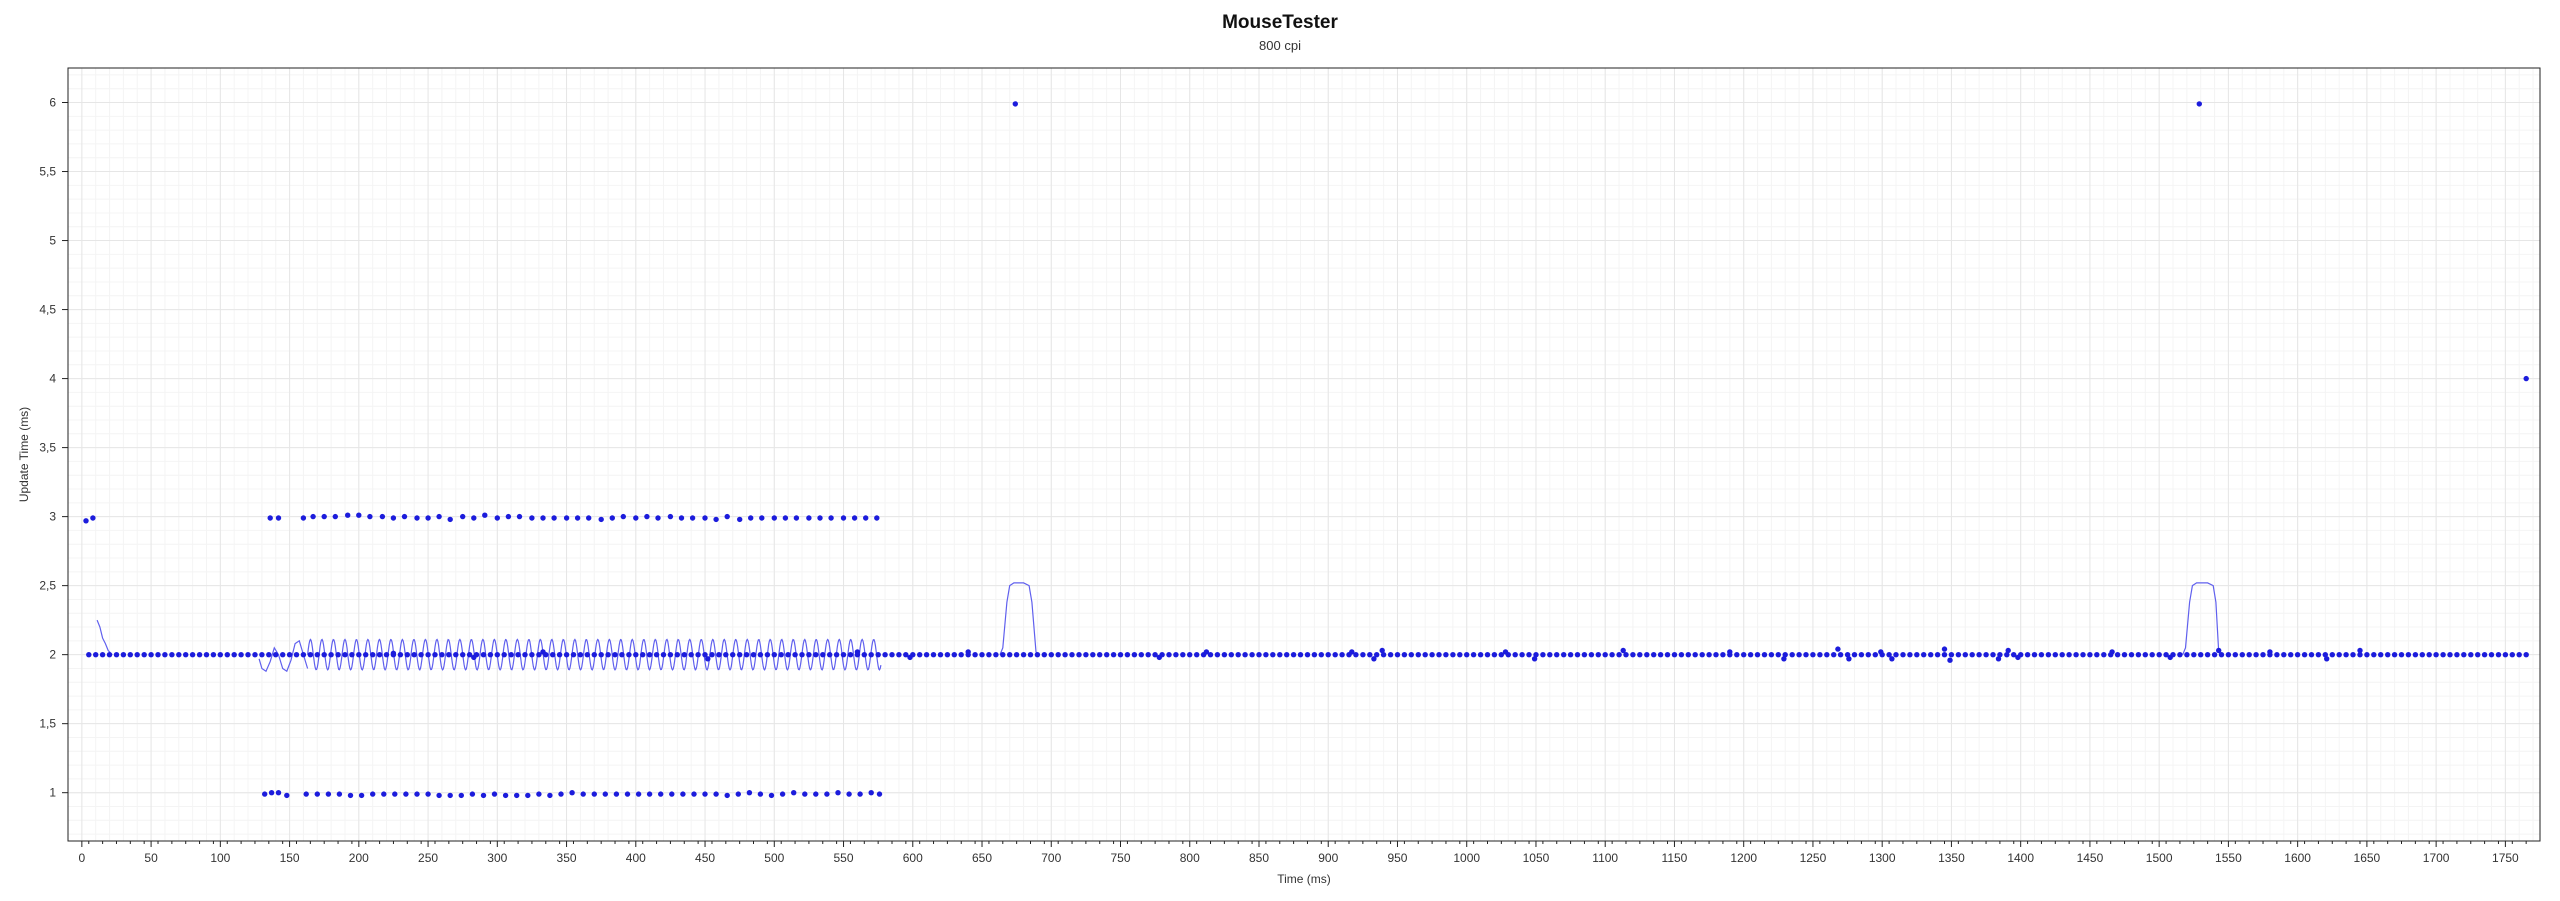 The image size is (2560, 901). I want to click on x-tick-label: 950, so click(1397, 858).